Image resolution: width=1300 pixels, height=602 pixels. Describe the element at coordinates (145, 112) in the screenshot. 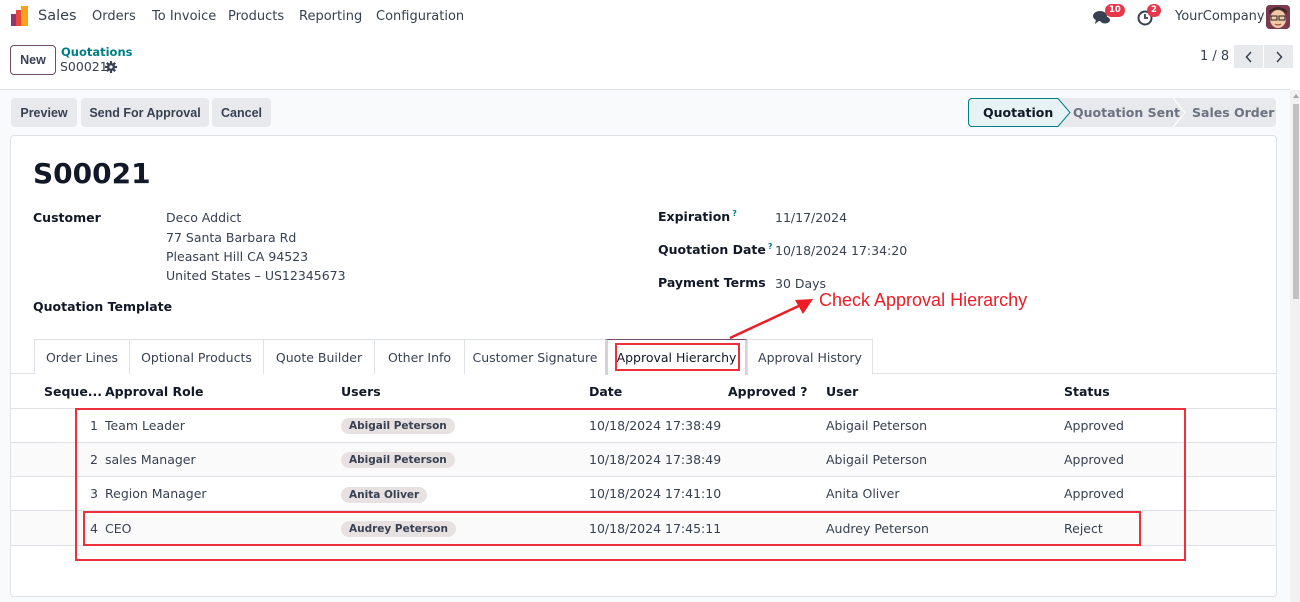

I see `send-for-approval-button: Send For Approval` at that location.